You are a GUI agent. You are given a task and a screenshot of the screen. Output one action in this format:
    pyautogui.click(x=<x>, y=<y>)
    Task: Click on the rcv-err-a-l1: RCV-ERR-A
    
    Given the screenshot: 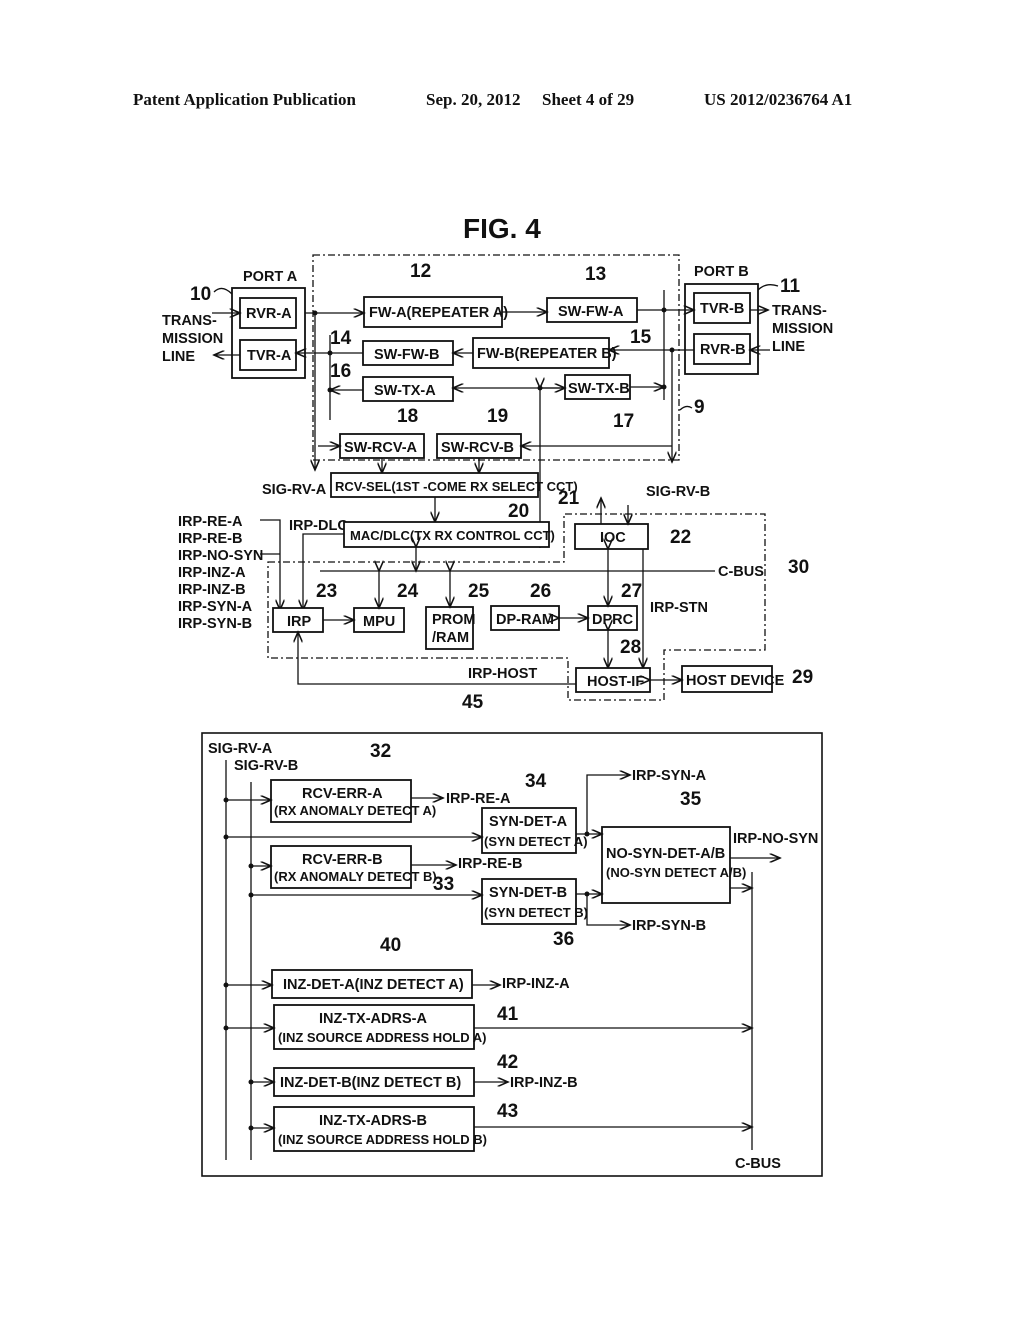 What is the action you would take?
    pyautogui.click(x=342, y=794)
    